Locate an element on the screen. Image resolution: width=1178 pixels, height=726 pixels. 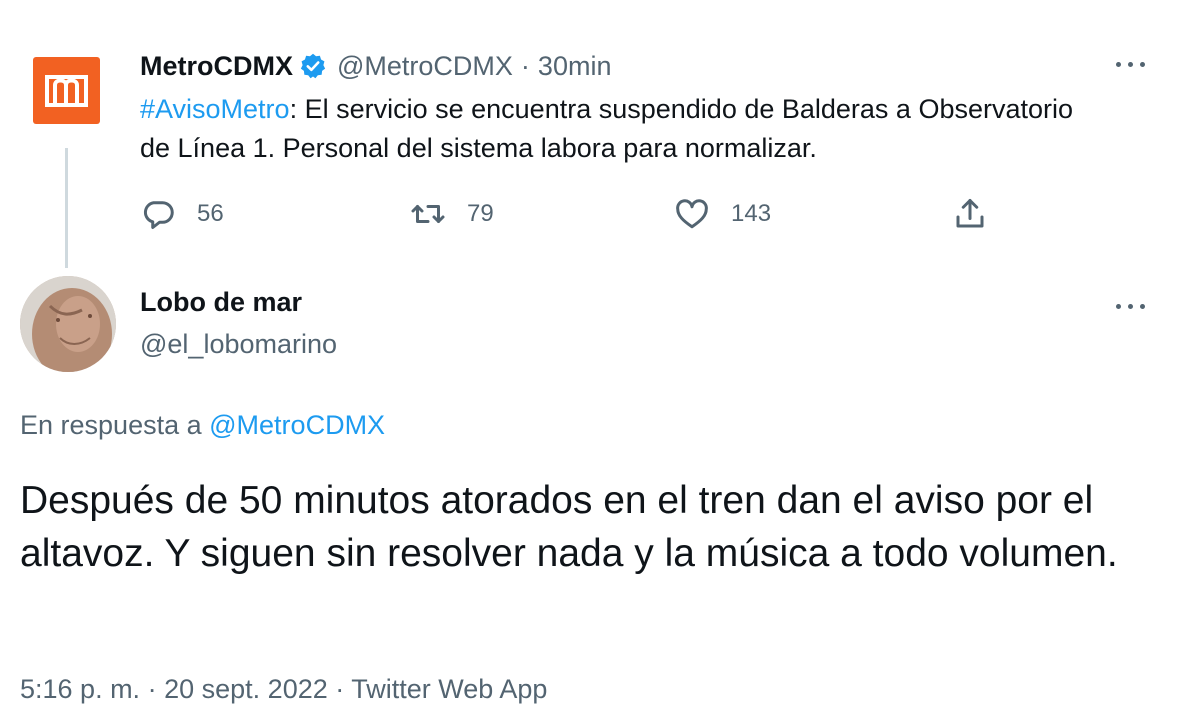
retweet-action-button: 79 is located at coordinates (452, 214).